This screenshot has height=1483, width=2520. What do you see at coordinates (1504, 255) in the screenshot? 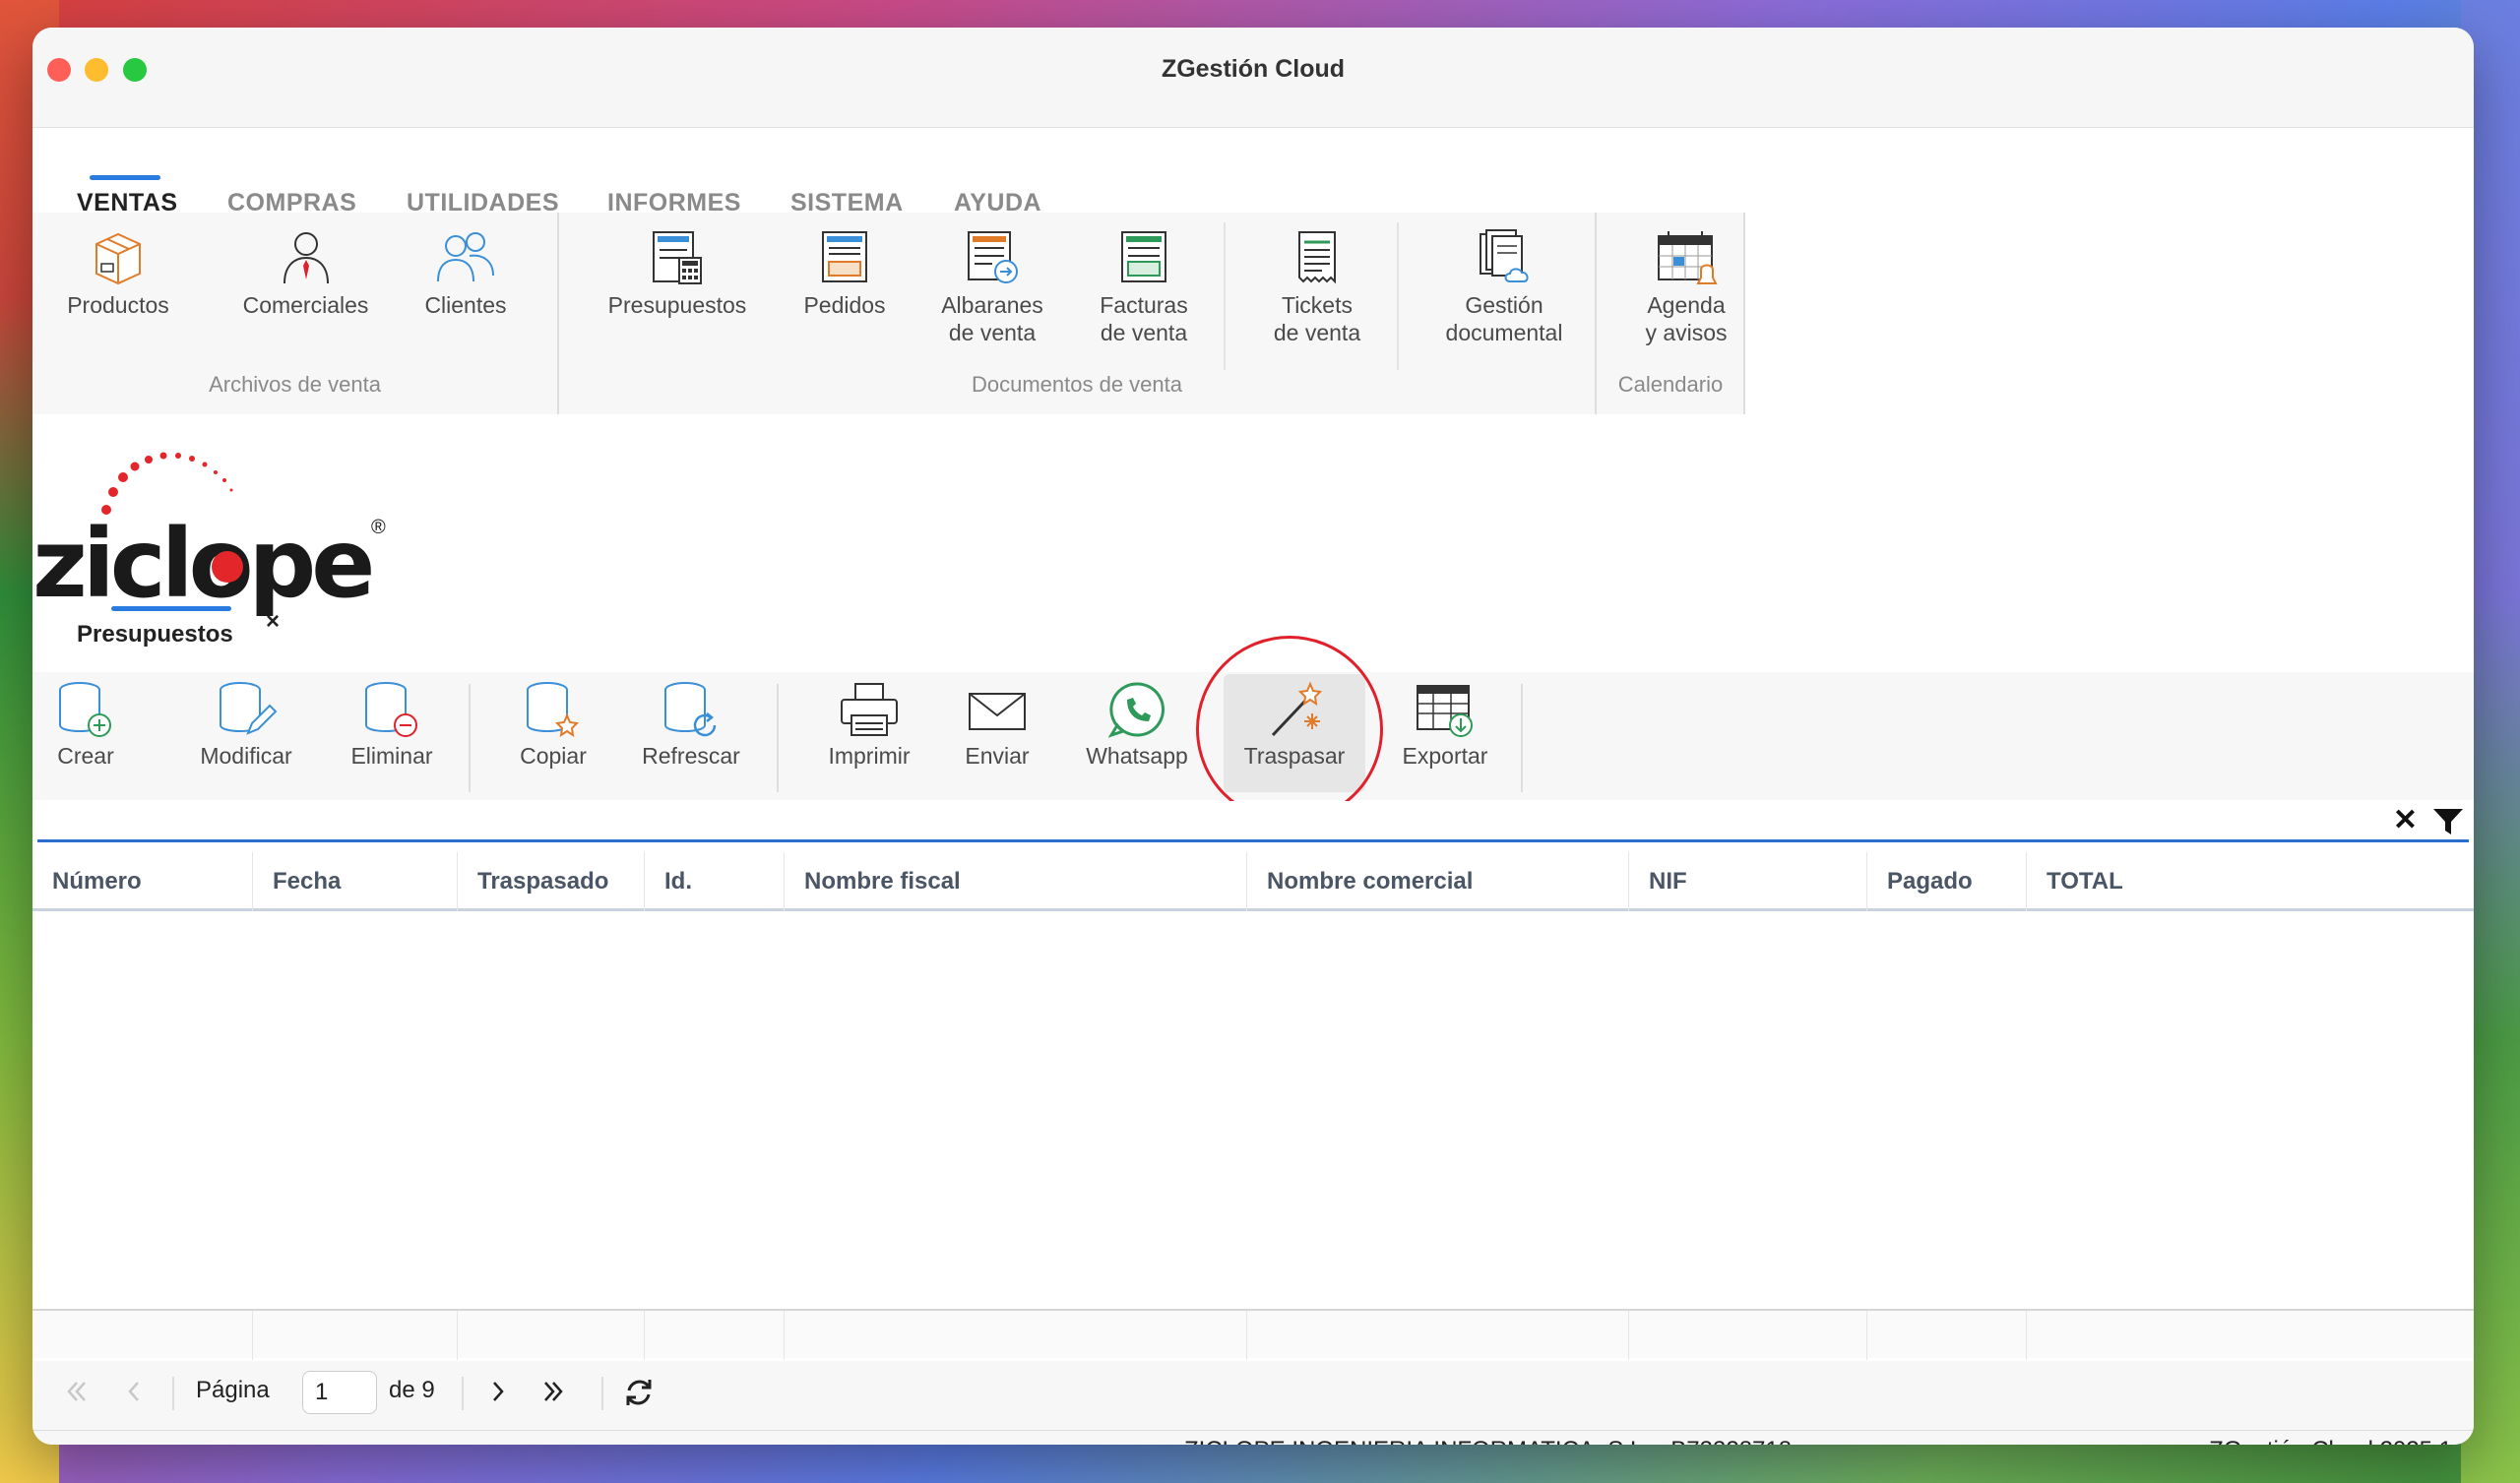
I see `documents-cloud-icon` at bounding box center [1504, 255].